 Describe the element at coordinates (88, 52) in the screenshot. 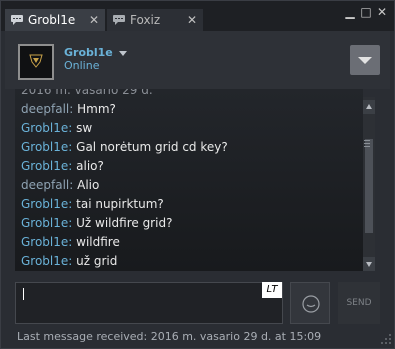

I see `username: Grobl1e` at that location.